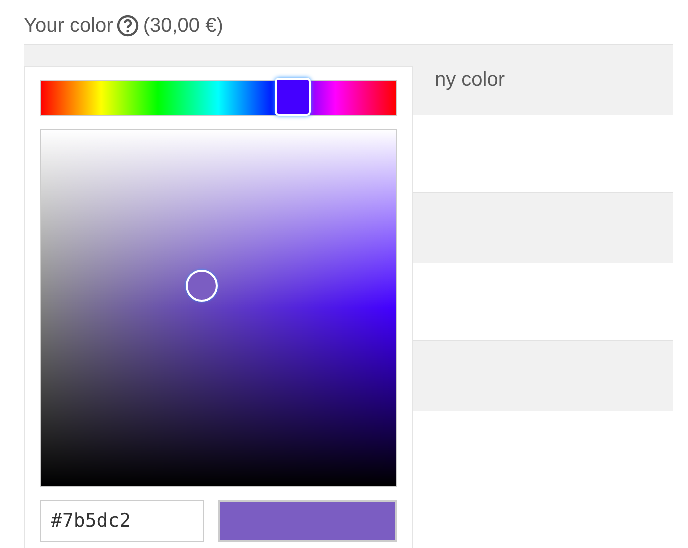 The height and width of the screenshot is (548, 688). Describe the element at coordinates (128, 26) in the screenshot. I see `help-icon` at that location.